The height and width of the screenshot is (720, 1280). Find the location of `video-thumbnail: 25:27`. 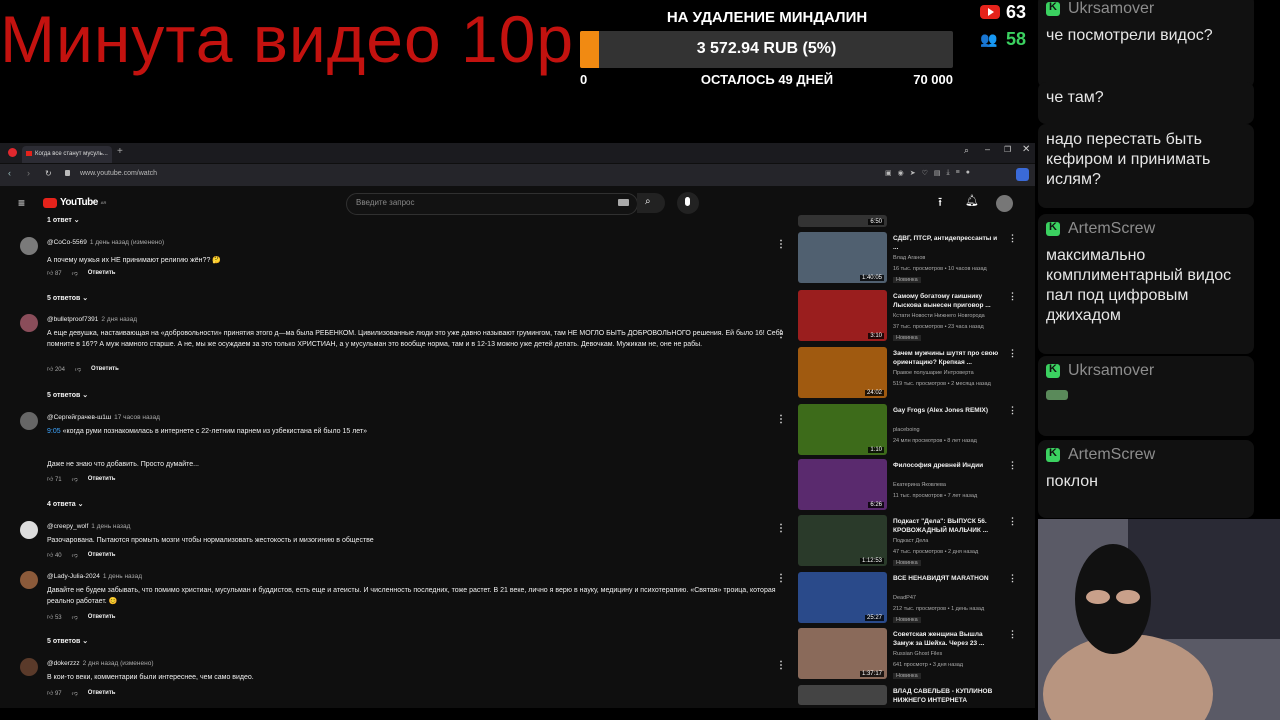

video-thumbnail: 25:27 is located at coordinates (842, 597).